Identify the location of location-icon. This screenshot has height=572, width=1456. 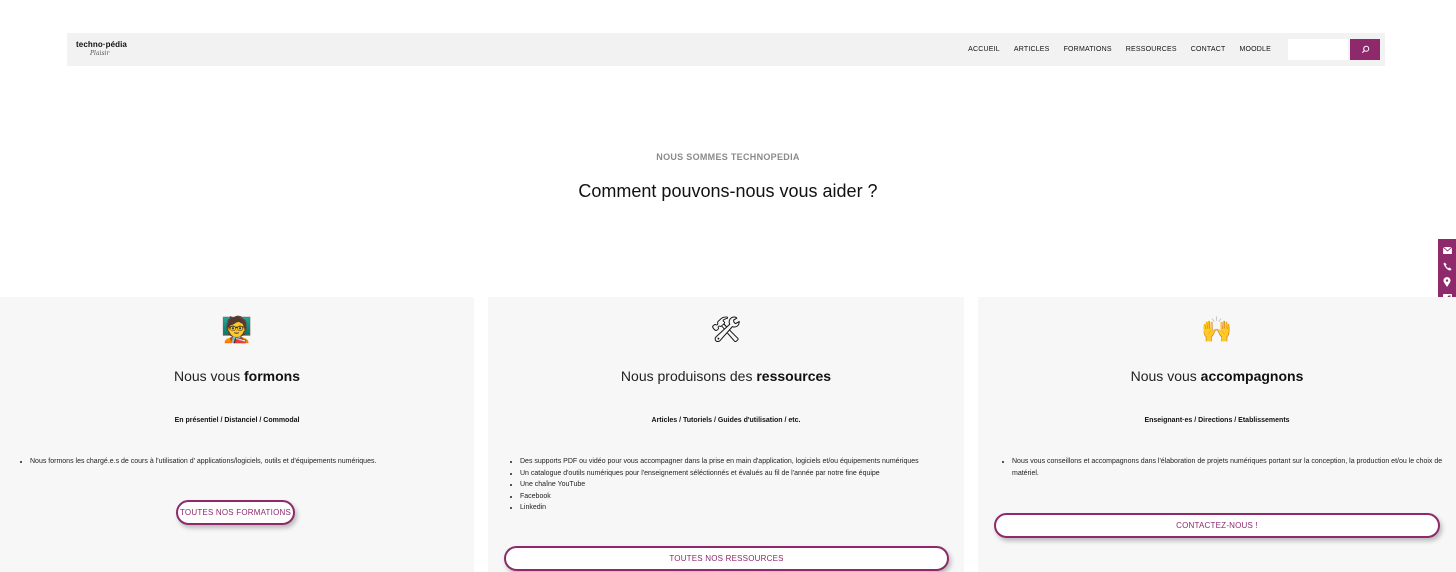
(1447, 282).